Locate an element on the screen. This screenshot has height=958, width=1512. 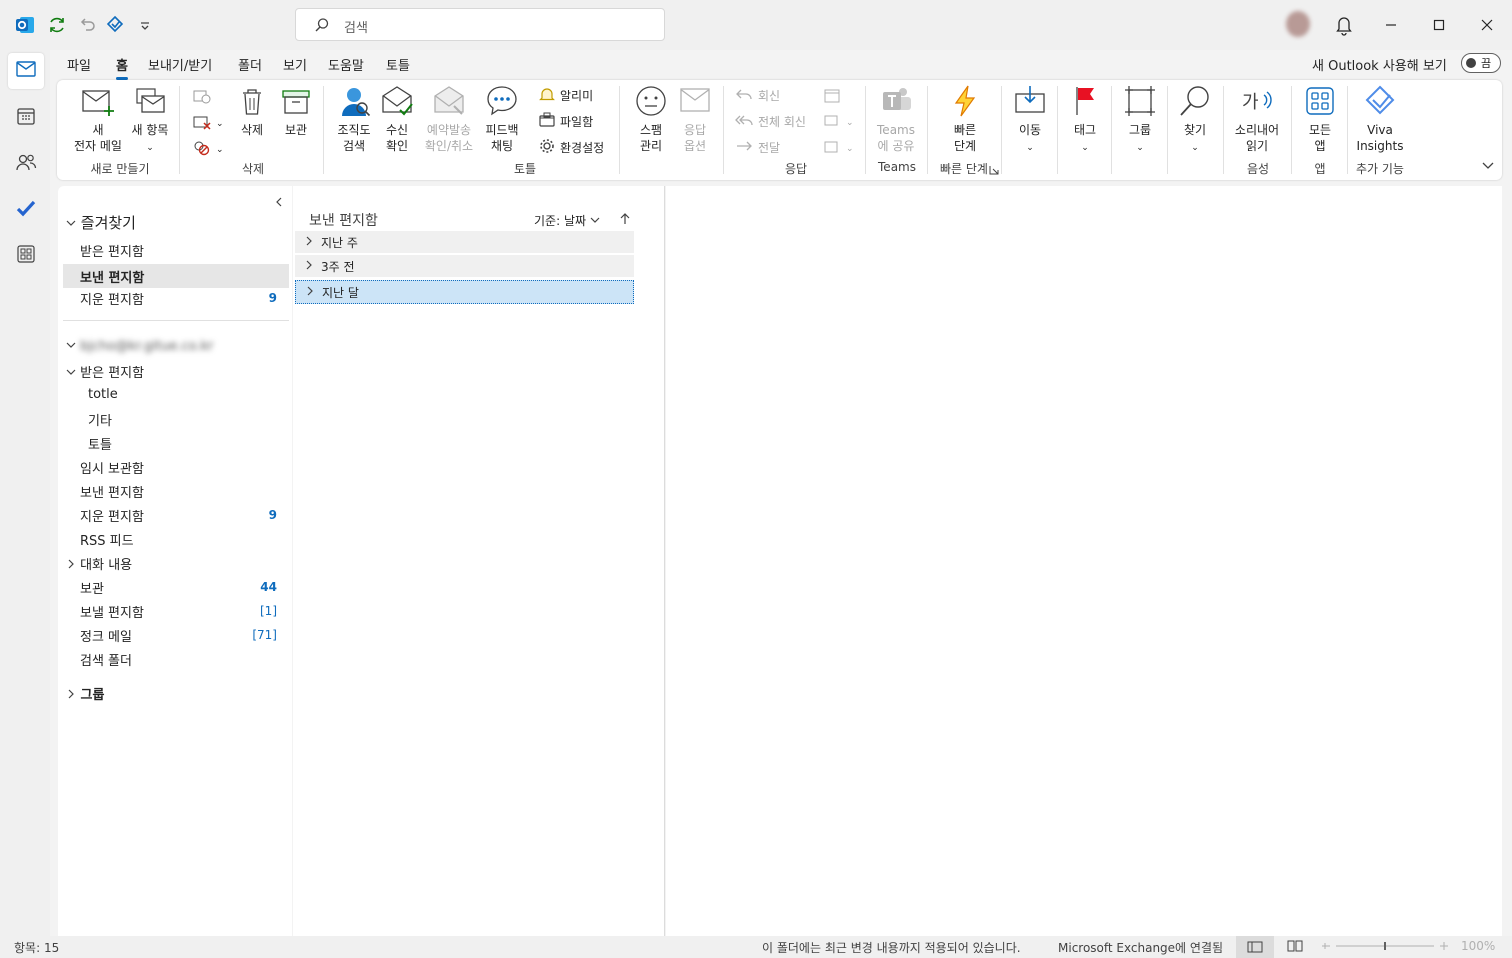
all-apps-button: 모든 앱 is located at coordinates (1320, 119).